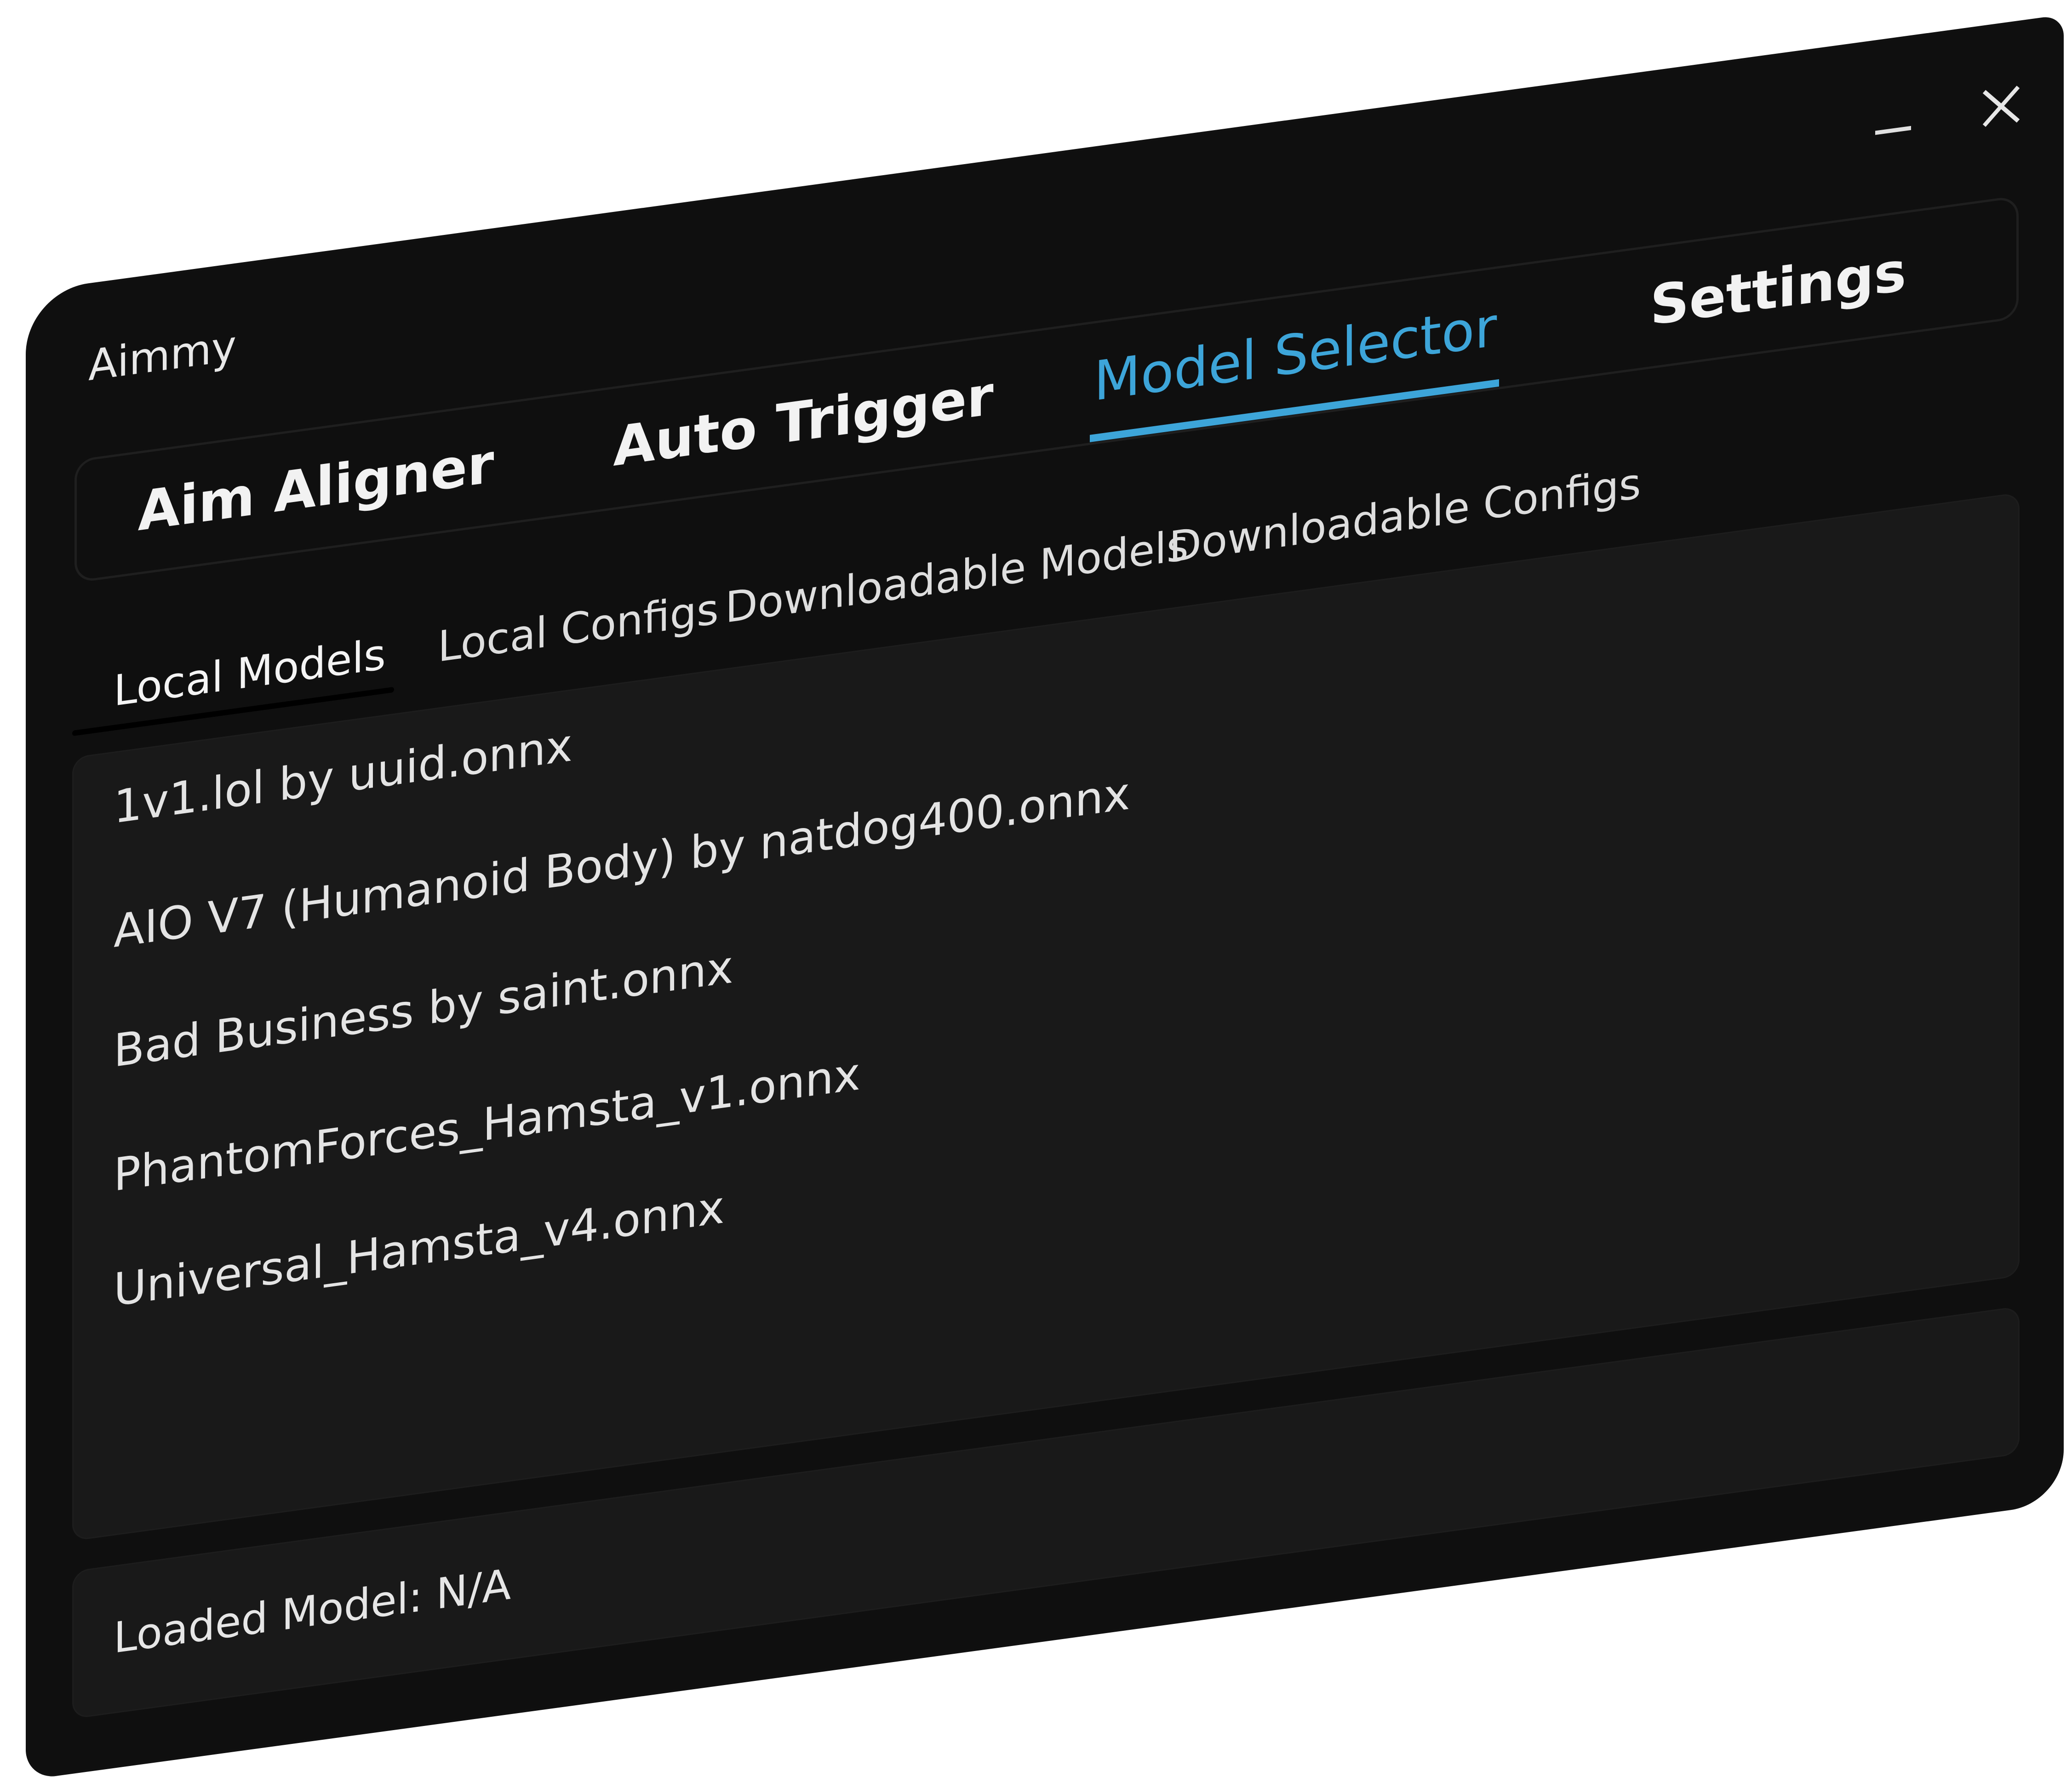 Image resolution: width=2072 pixels, height=1777 pixels. I want to click on close-button, so click(2001, 106).